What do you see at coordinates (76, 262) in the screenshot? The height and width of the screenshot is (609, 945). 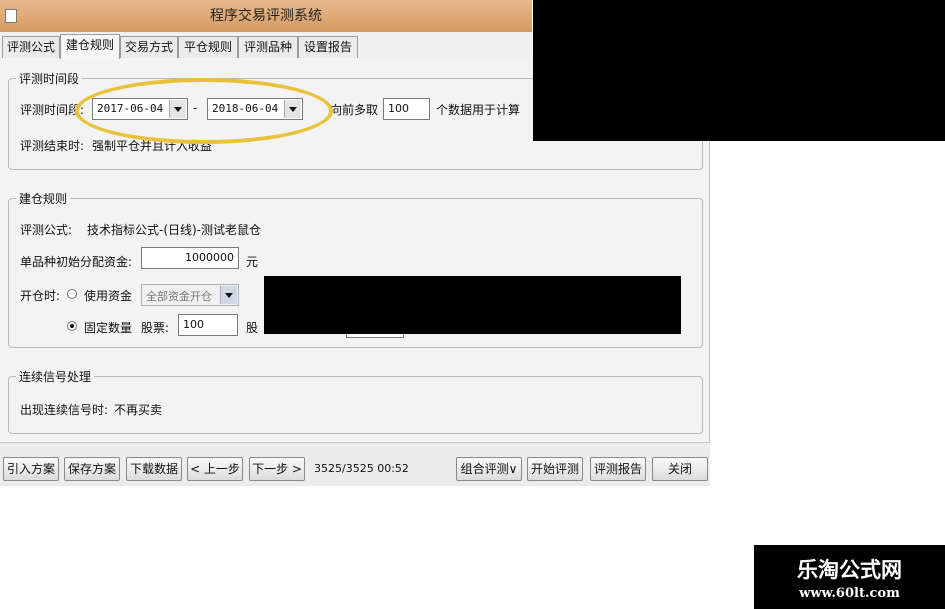 I see `capital-label: 单品种初始分配资金:` at bounding box center [76, 262].